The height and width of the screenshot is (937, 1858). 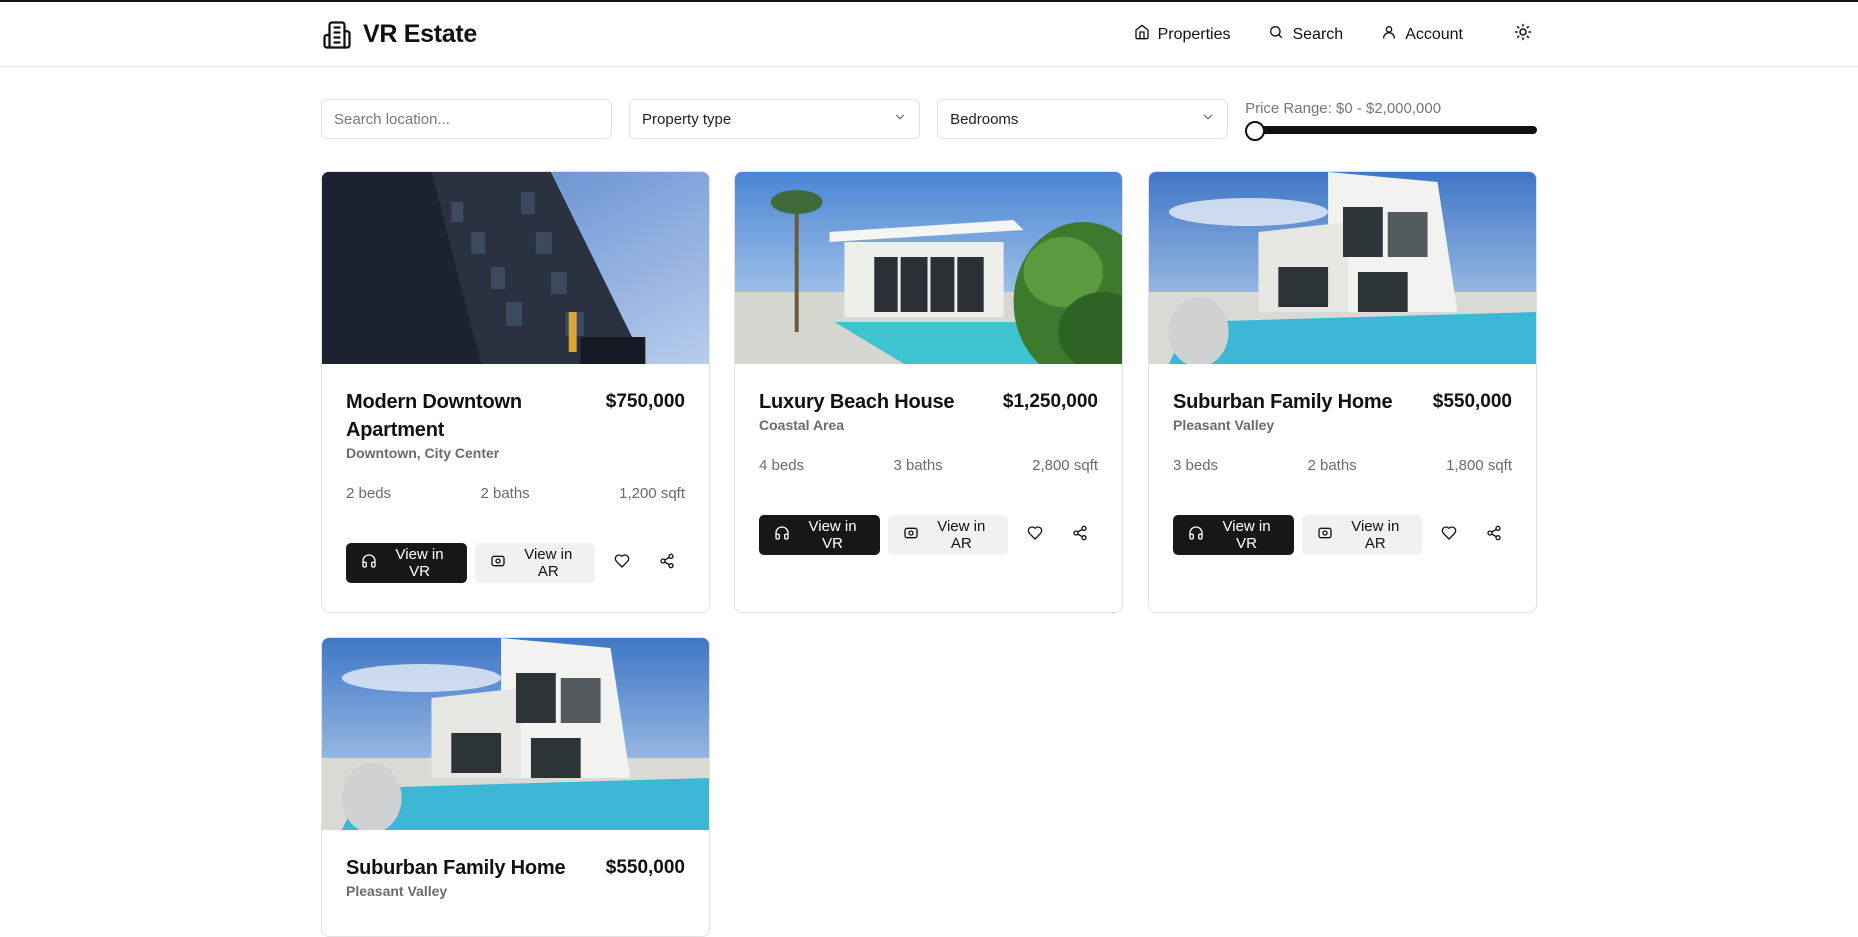 What do you see at coordinates (369, 493) in the screenshot?
I see `property-beds: 2 beds` at bounding box center [369, 493].